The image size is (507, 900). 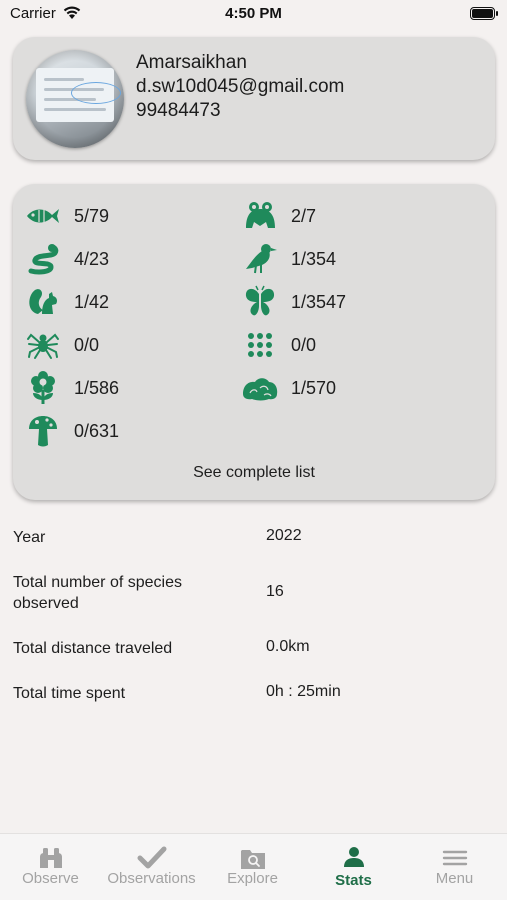 I want to click on tab-label: Menu, so click(x=454, y=878).